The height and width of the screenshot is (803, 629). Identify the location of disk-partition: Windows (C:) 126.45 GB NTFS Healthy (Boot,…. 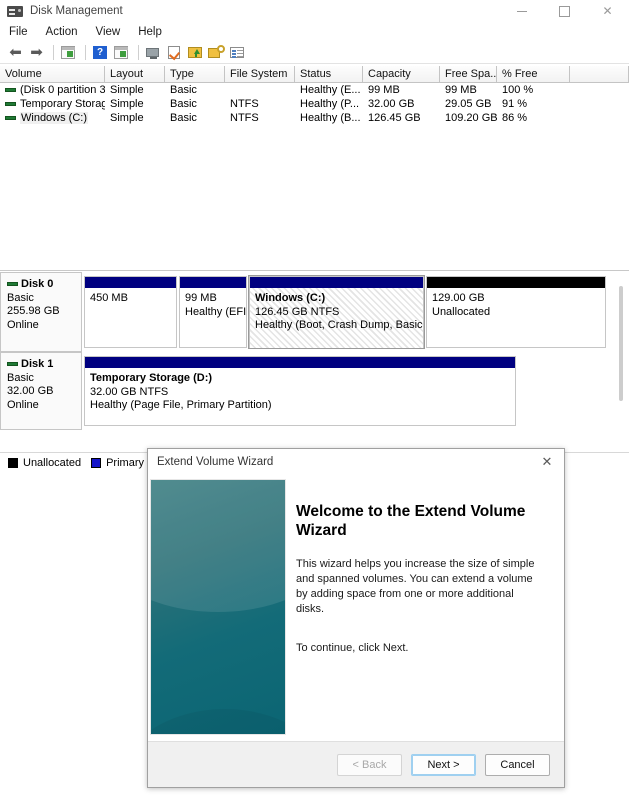
(336, 312).